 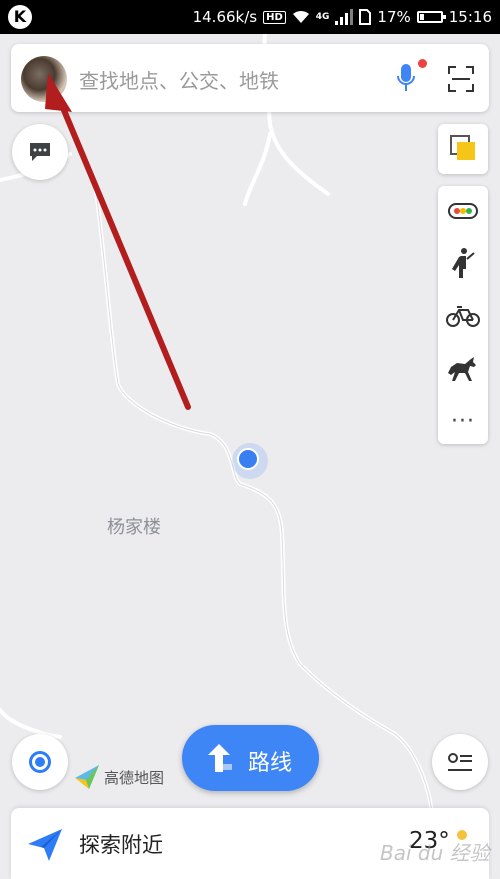 I want to click on status-bar: K 14.66k/s HD 4G 17% 15:16, so click(x=250, y=17).